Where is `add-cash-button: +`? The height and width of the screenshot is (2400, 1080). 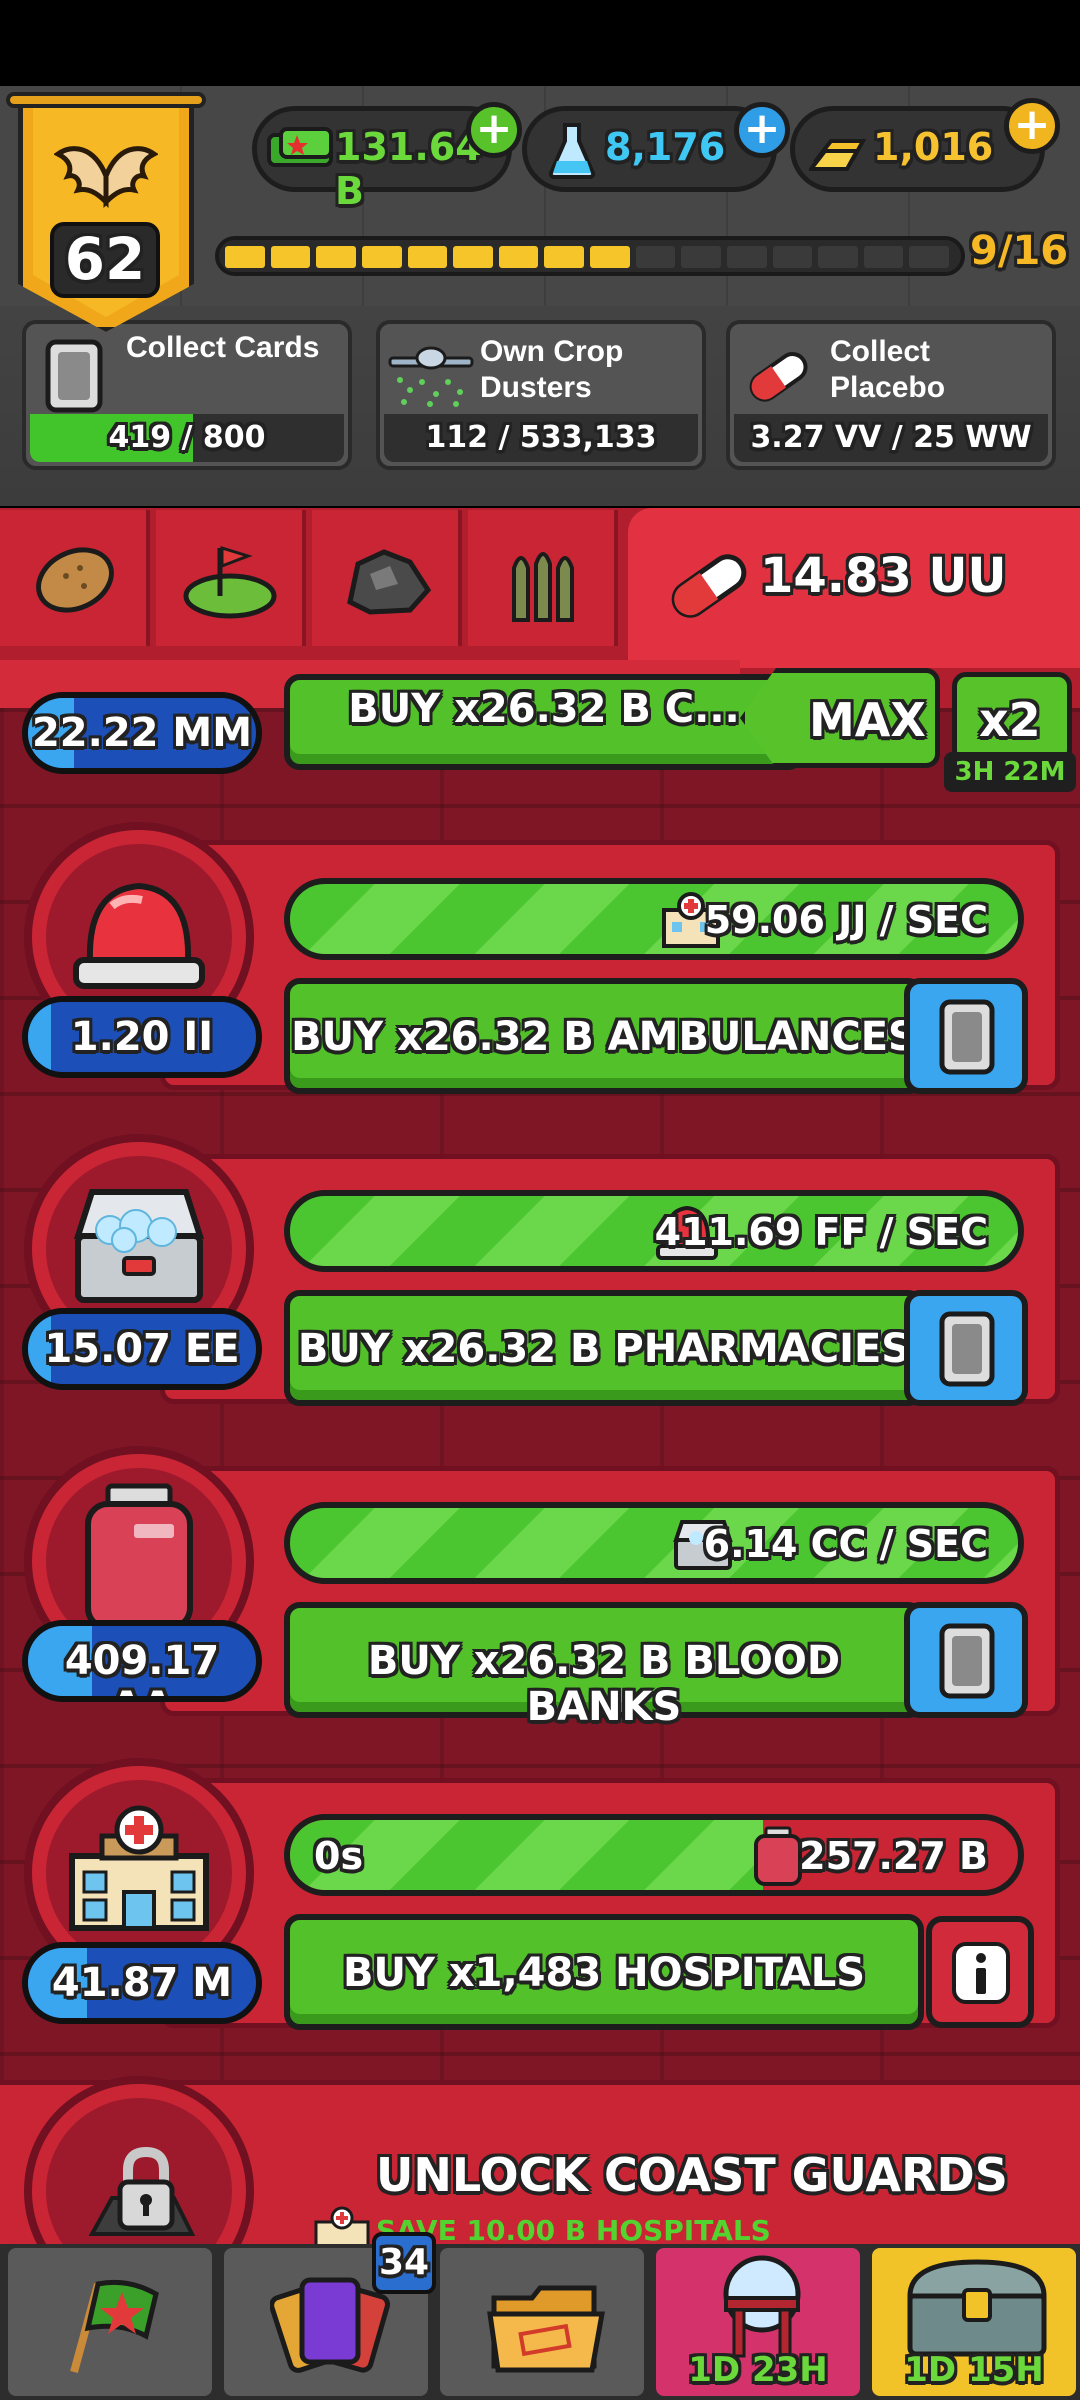 add-cash-button: + is located at coordinates (494, 130).